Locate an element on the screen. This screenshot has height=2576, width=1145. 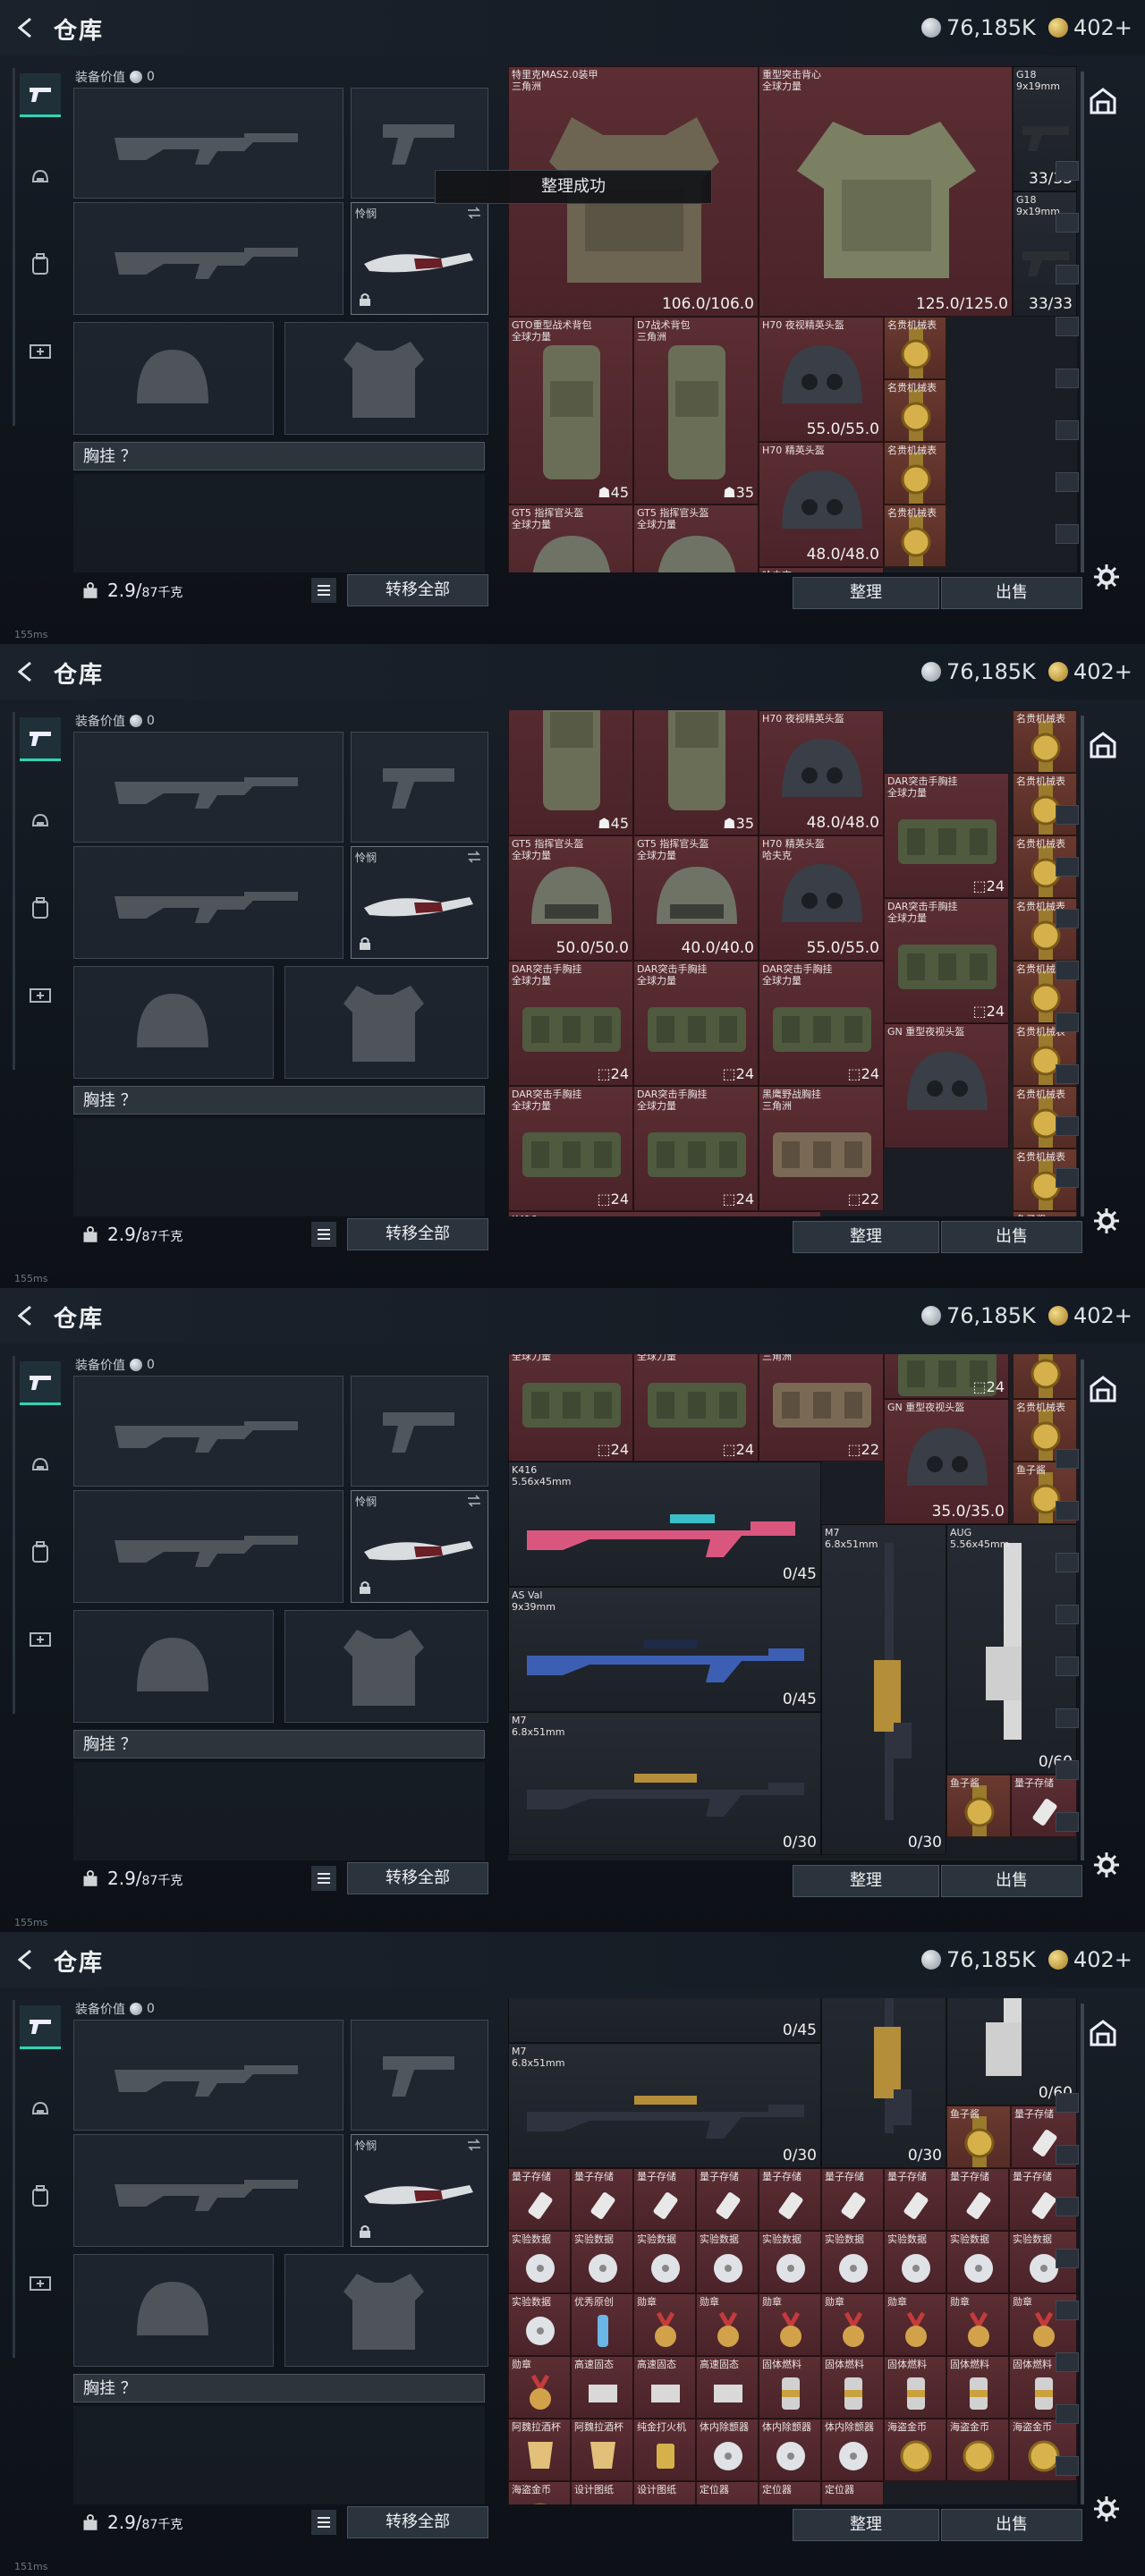
inventory-item: 黑鹰野战胸挂 三角洲 ⬚22 is located at coordinates (821, 1408).